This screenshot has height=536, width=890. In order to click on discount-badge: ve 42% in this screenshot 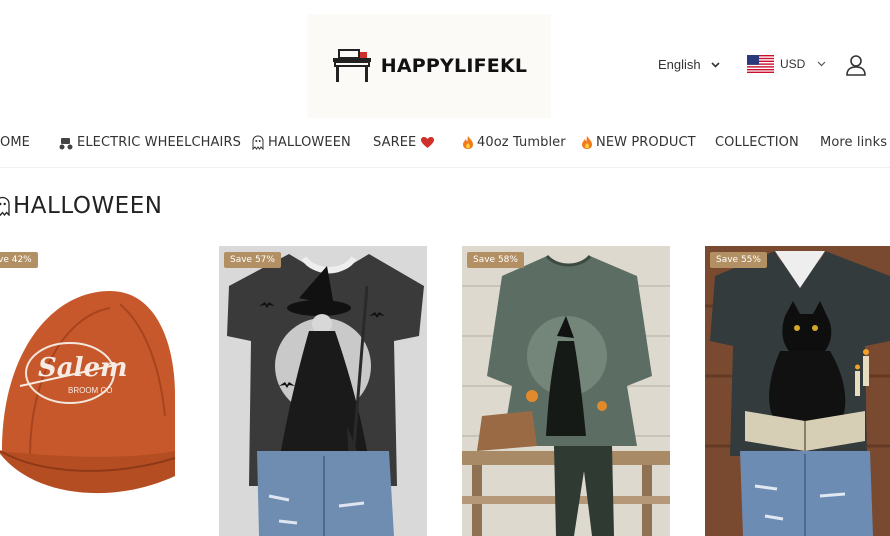, I will do `click(19, 260)`.